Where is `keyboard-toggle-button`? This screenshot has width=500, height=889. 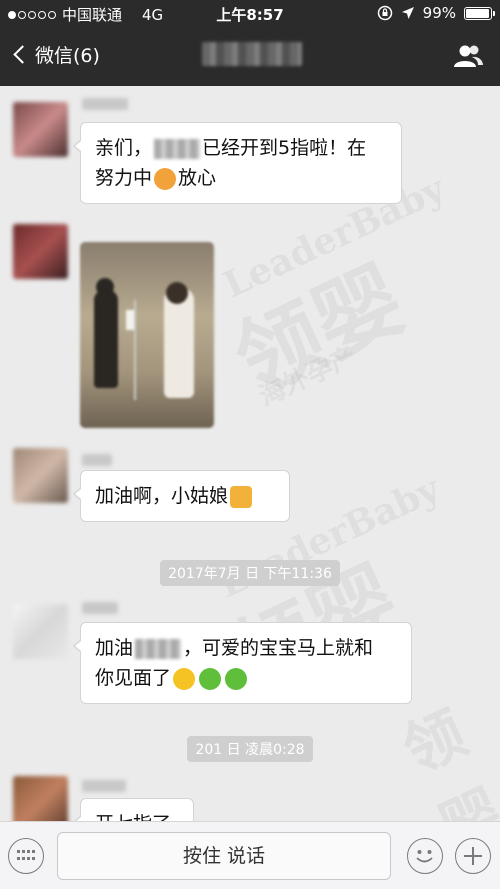 keyboard-toggle-button is located at coordinates (26, 856).